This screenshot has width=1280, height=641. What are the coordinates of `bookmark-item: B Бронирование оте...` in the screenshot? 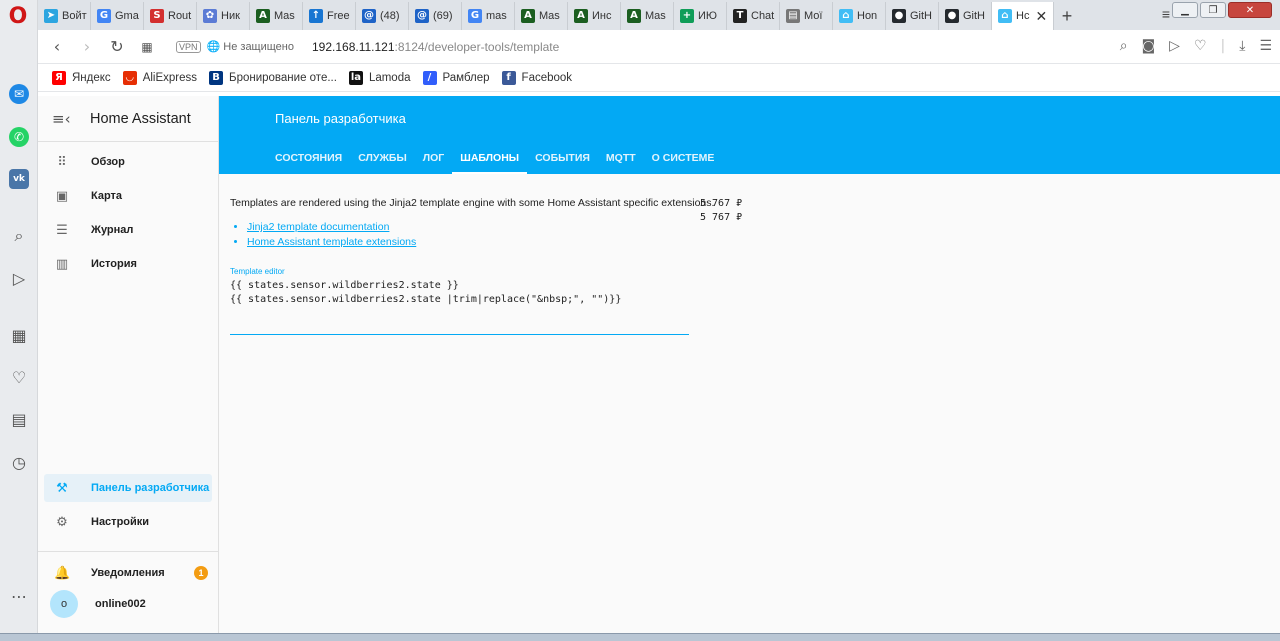 It's located at (273, 77).